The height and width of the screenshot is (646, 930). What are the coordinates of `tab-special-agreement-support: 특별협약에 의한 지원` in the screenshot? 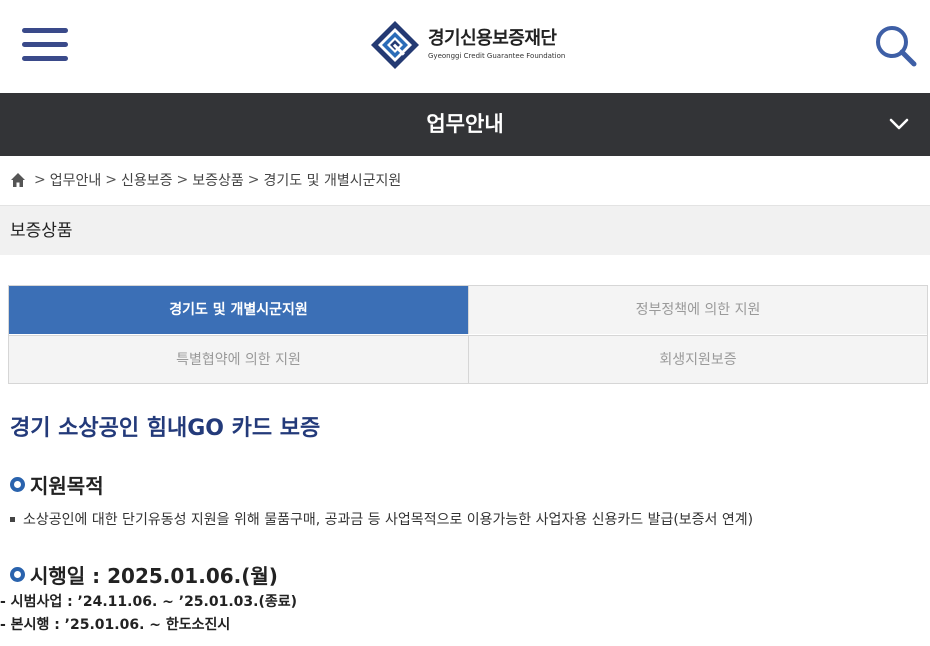 It's located at (238, 359).